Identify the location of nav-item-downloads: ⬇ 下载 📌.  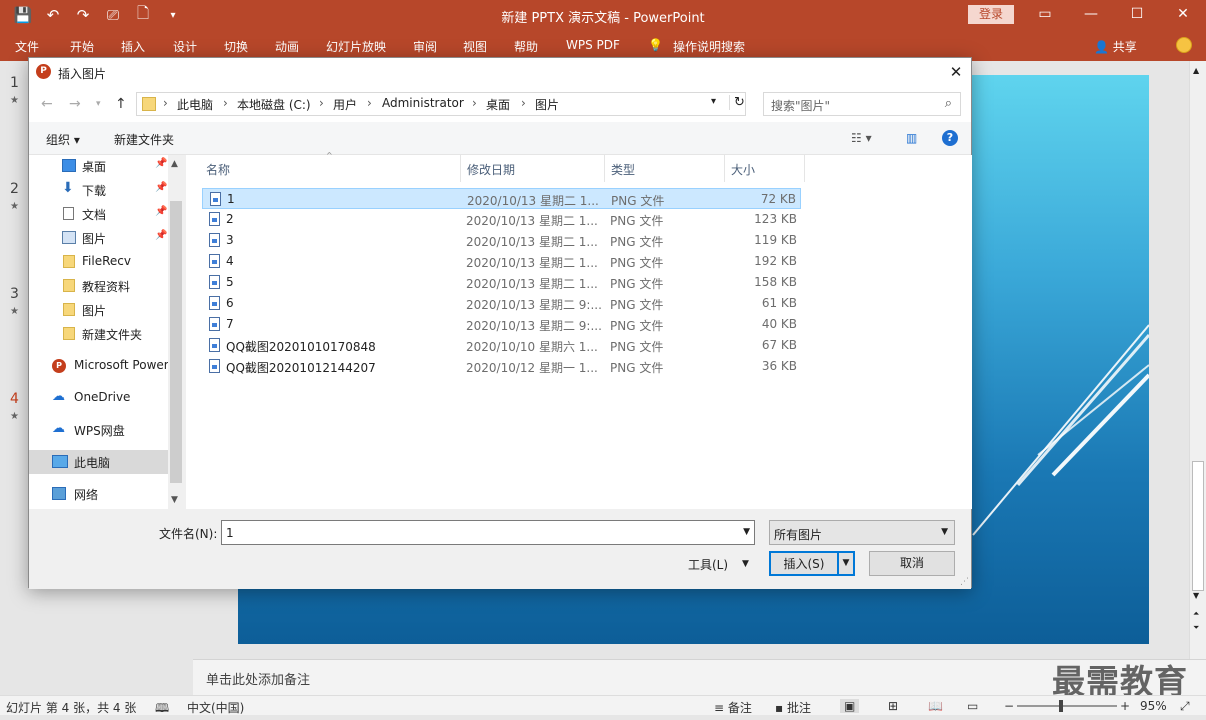
(98, 190).